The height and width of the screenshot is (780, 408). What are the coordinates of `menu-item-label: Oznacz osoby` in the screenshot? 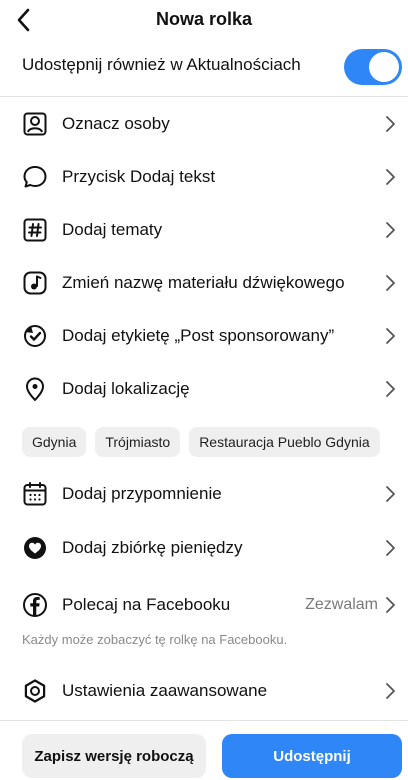 It's located at (116, 123).